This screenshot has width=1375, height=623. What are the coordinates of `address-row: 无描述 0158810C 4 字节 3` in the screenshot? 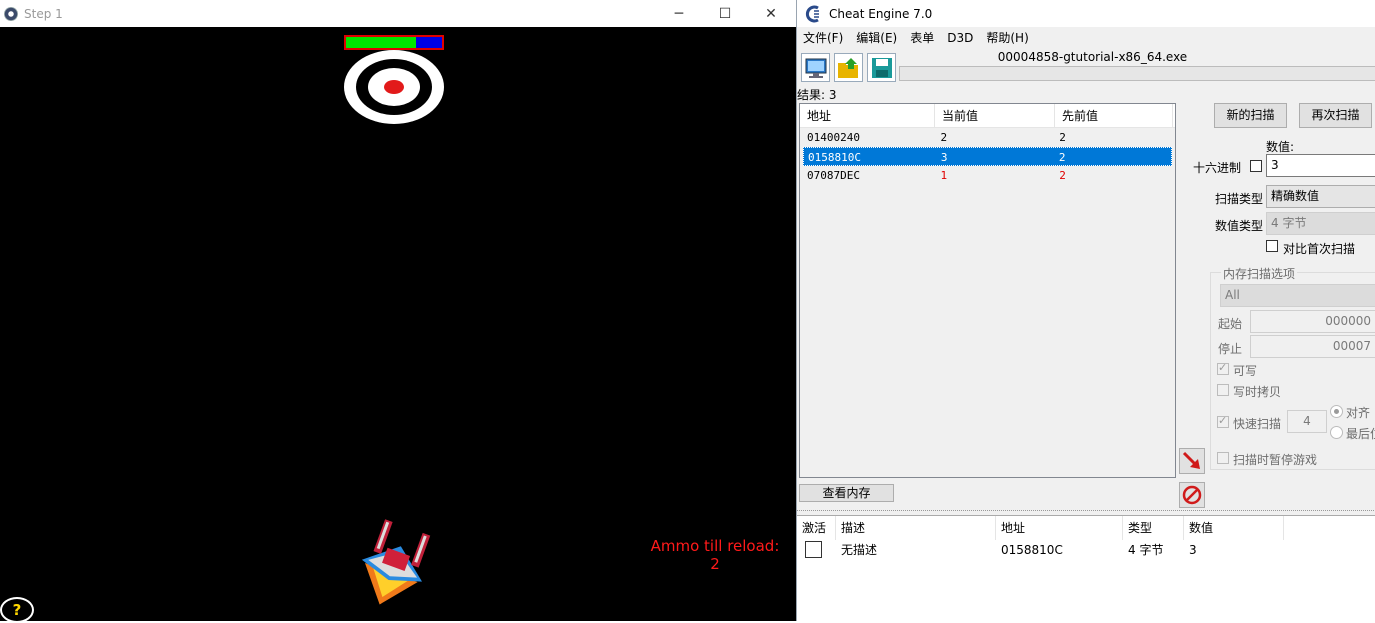 It's located at (1086, 550).